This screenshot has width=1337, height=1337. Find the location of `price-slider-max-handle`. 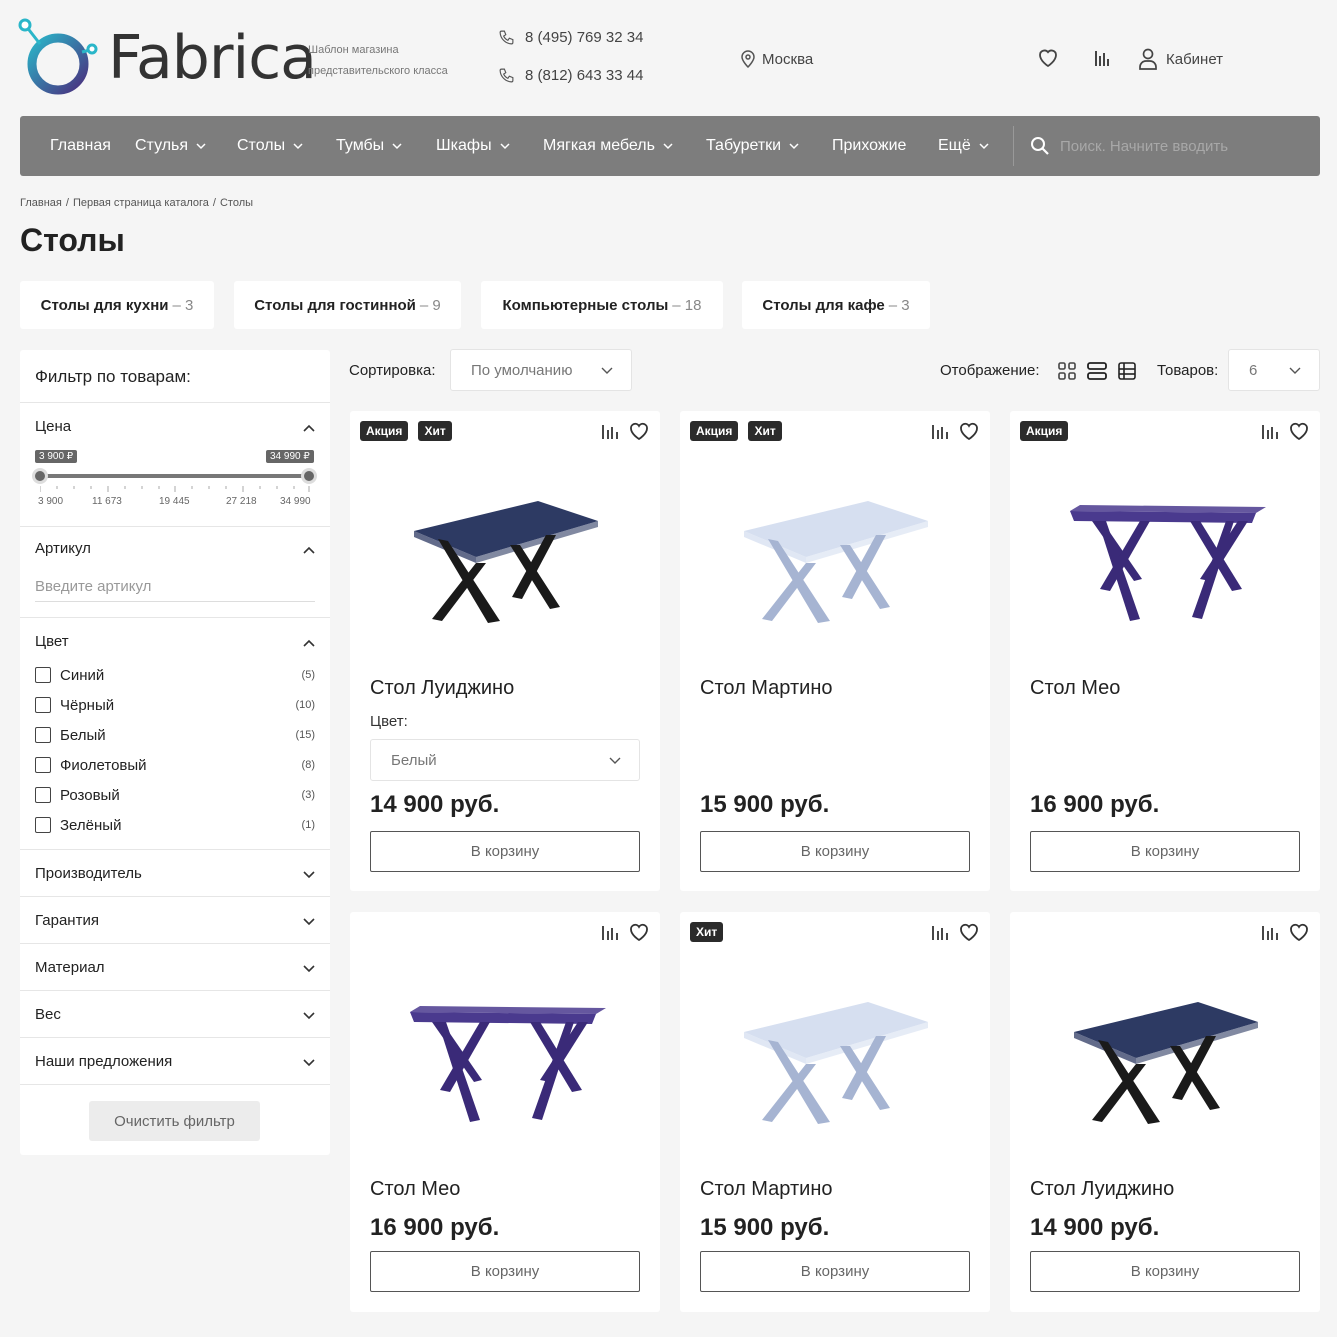

price-slider-max-handle is located at coordinates (309, 476).